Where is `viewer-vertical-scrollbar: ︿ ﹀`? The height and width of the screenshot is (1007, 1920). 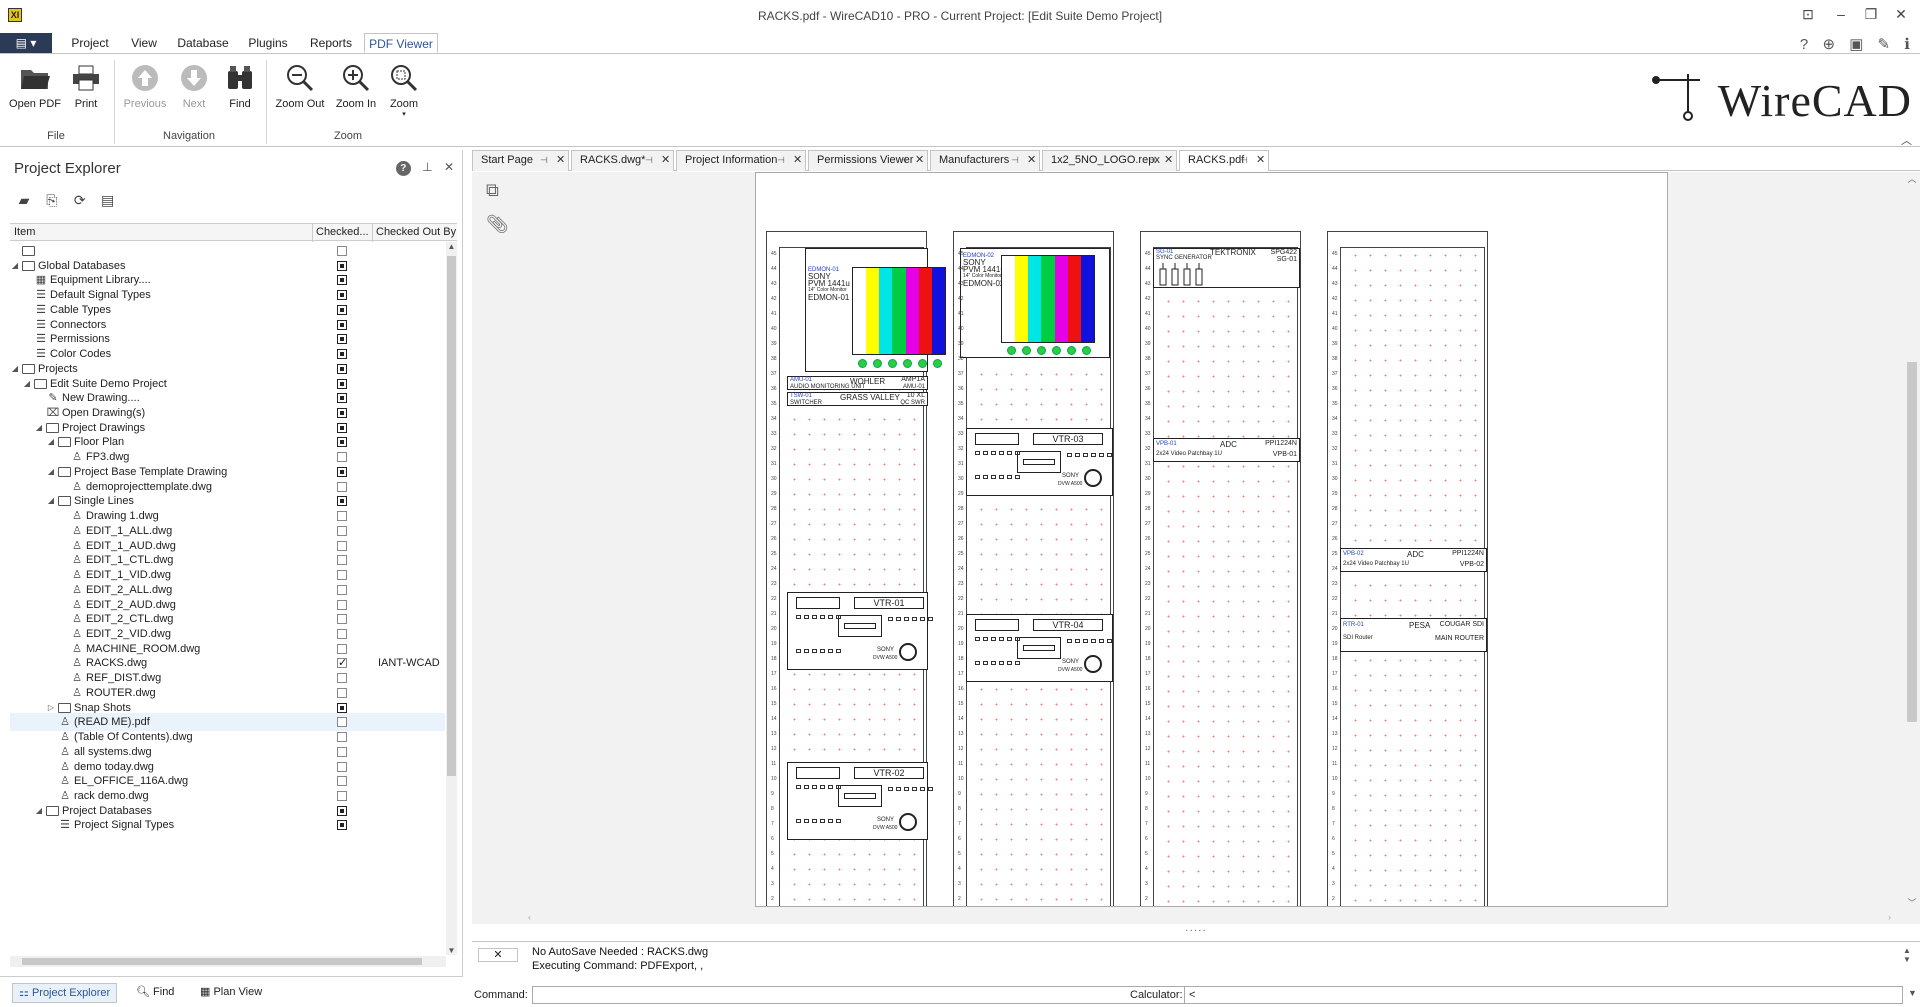
viewer-vertical-scrollbar: ︿ ﹀ is located at coordinates (1912, 542).